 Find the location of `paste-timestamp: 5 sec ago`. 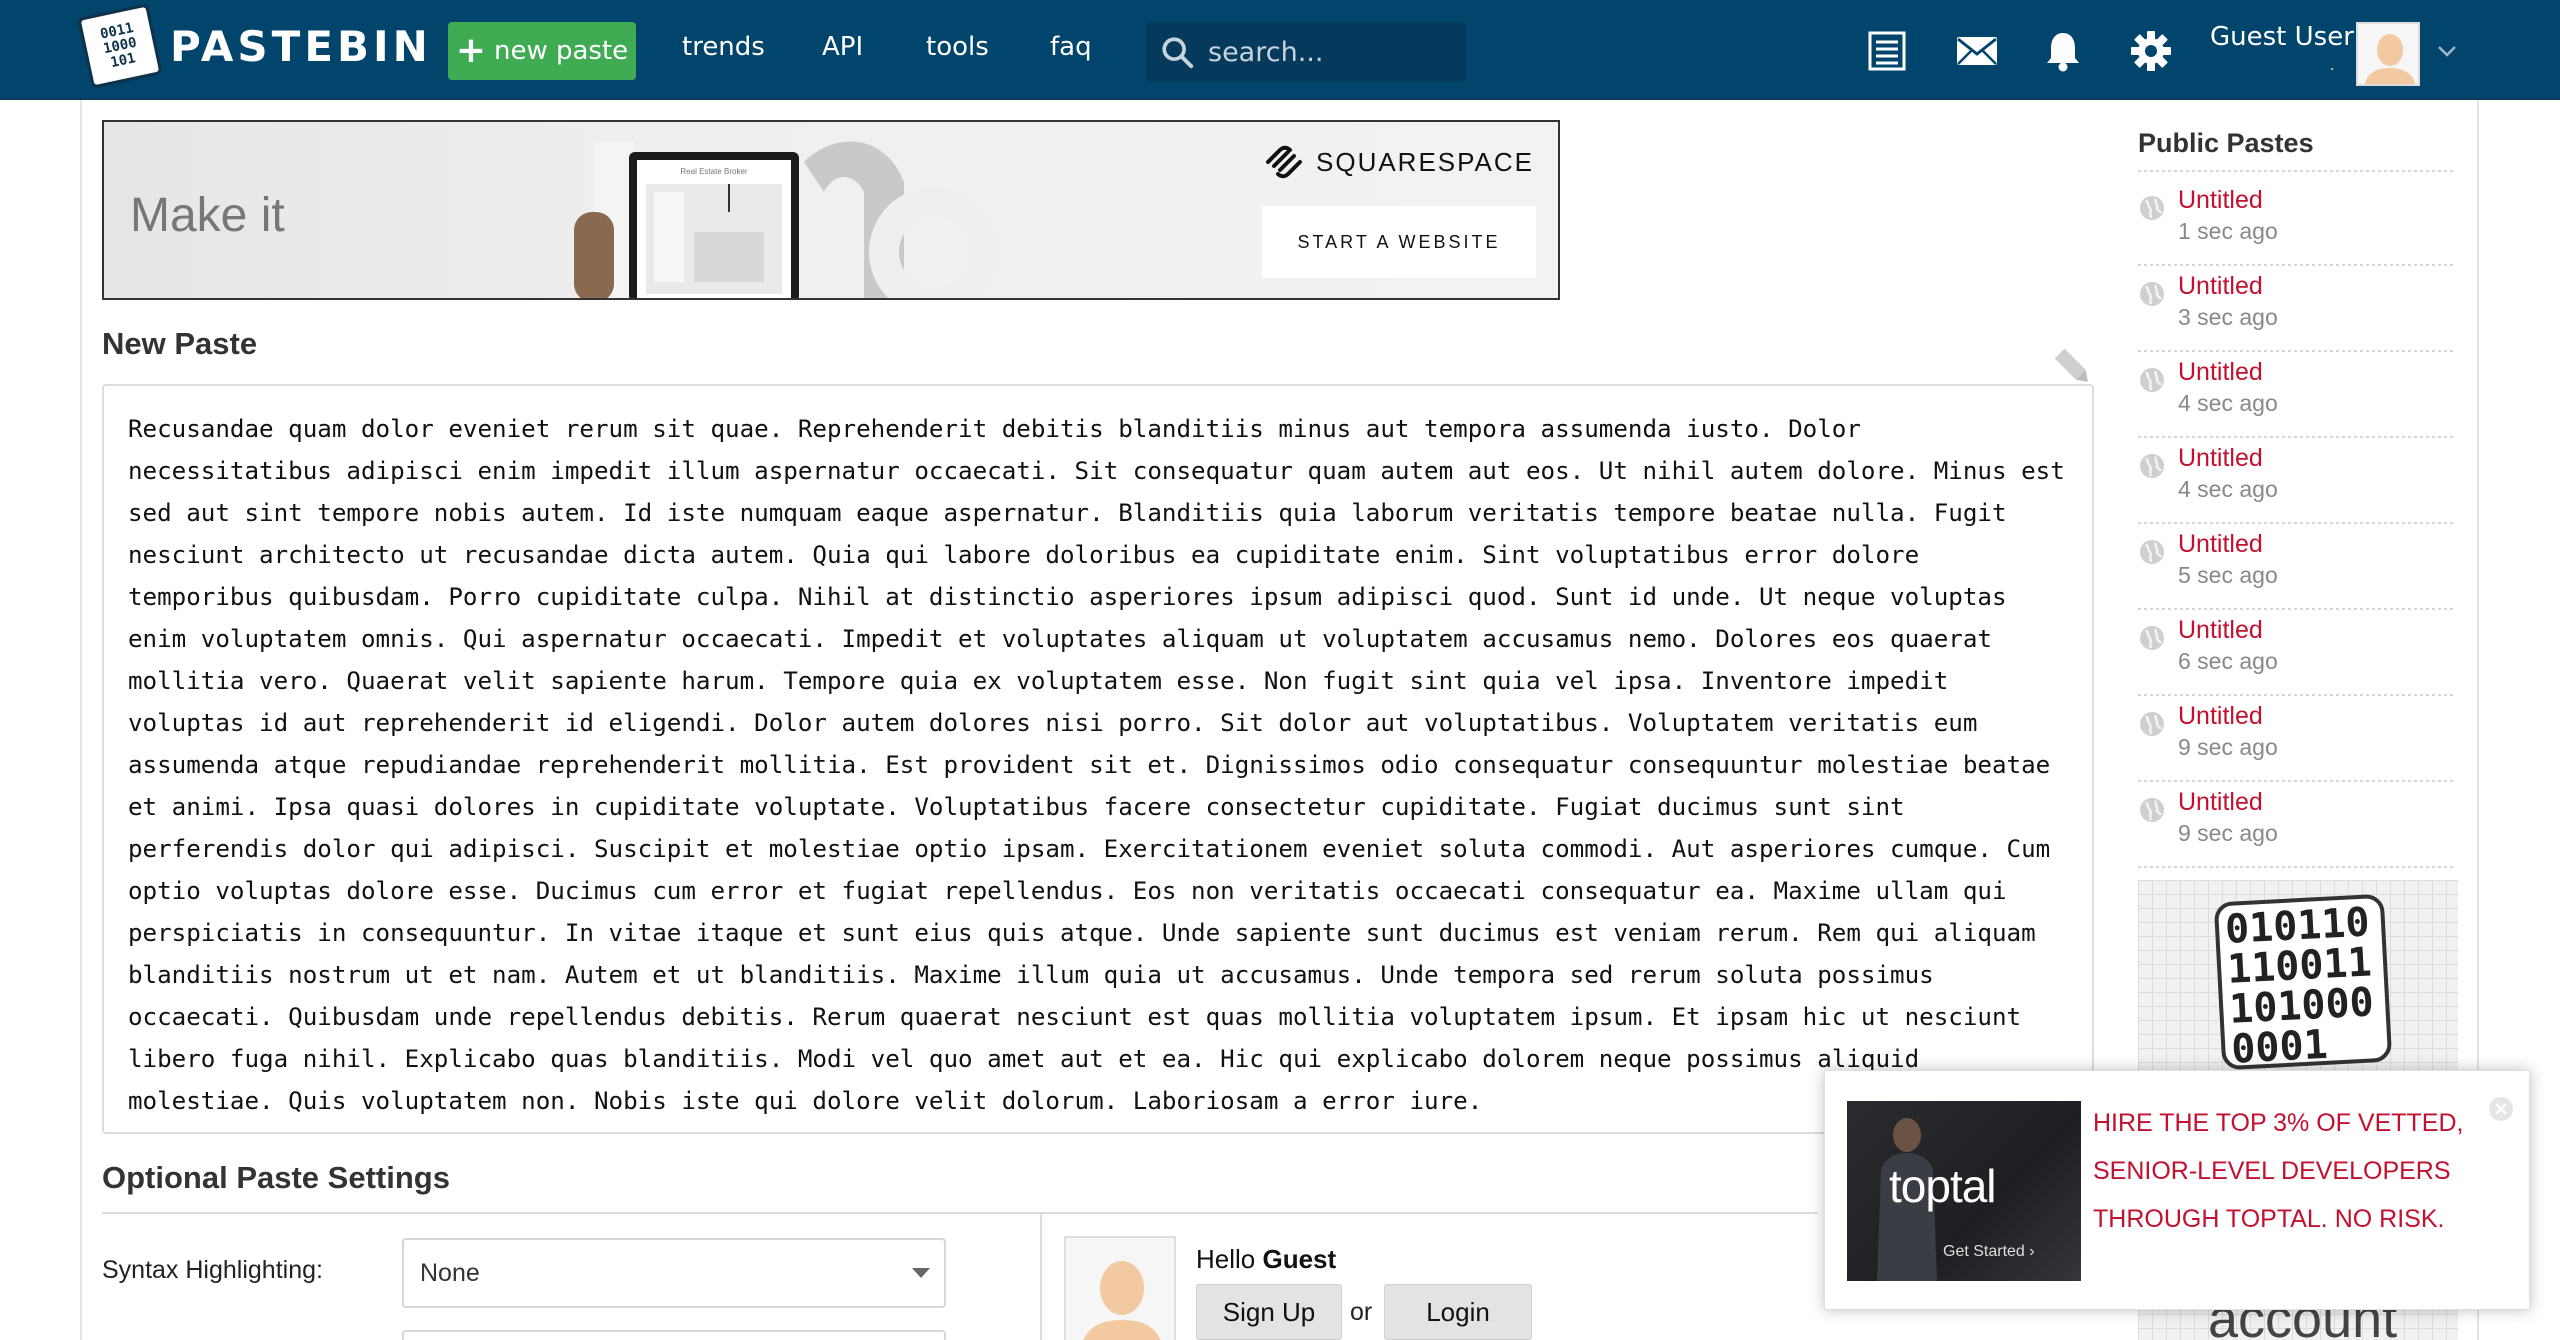

paste-timestamp: 5 sec ago is located at coordinates (2228, 575).